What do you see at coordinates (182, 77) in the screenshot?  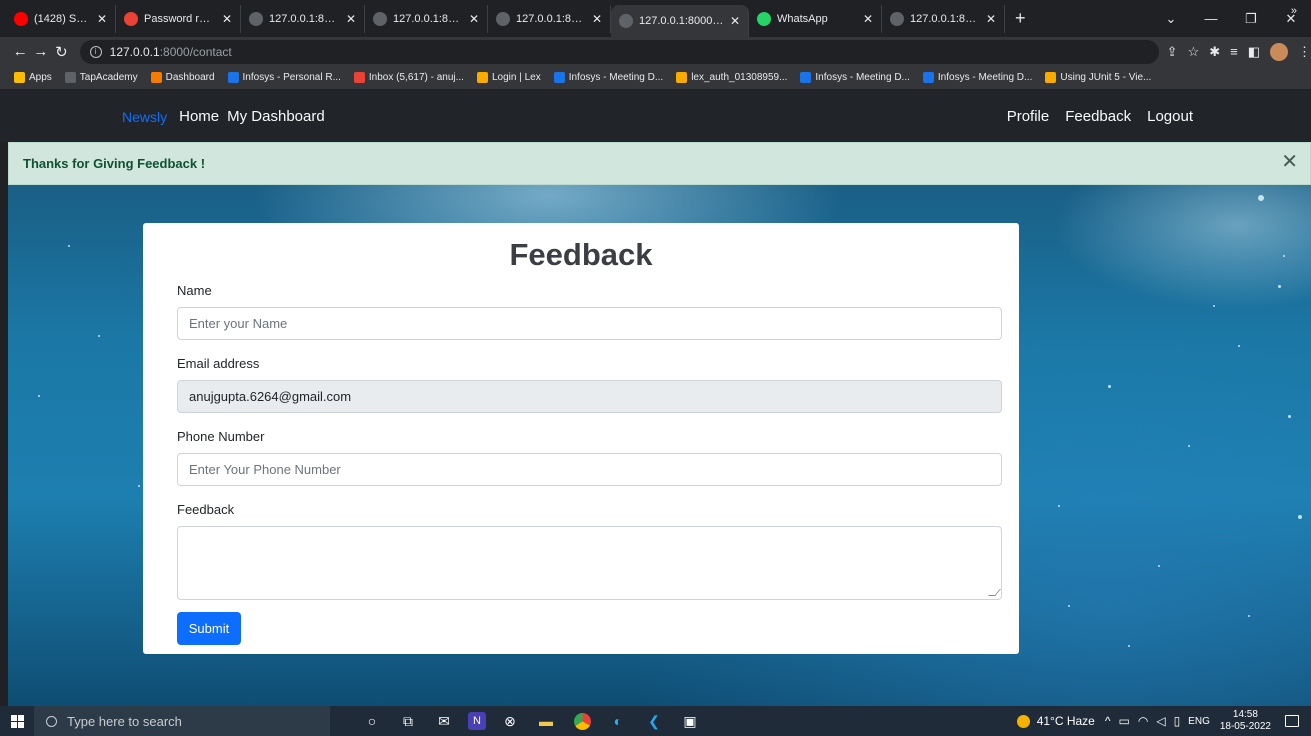 I see `bookmark-item: Dashboard` at bounding box center [182, 77].